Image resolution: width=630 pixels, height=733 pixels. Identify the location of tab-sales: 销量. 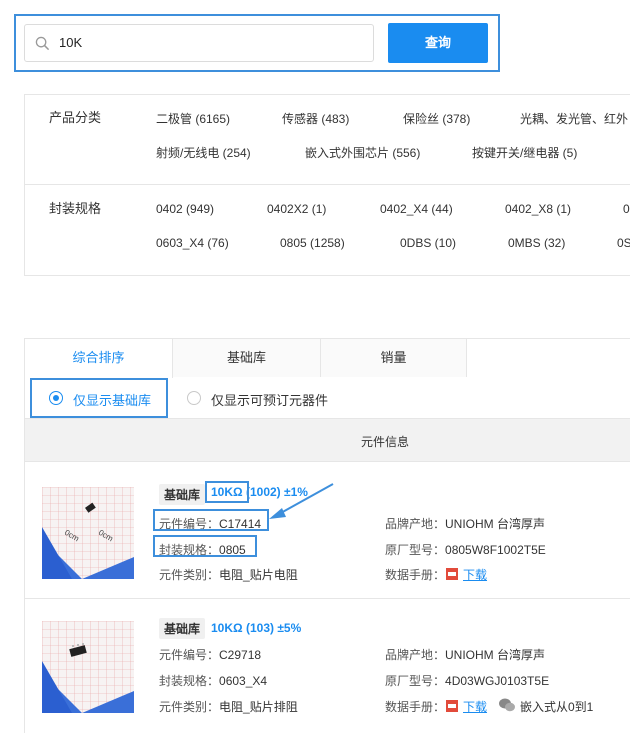
(394, 358).